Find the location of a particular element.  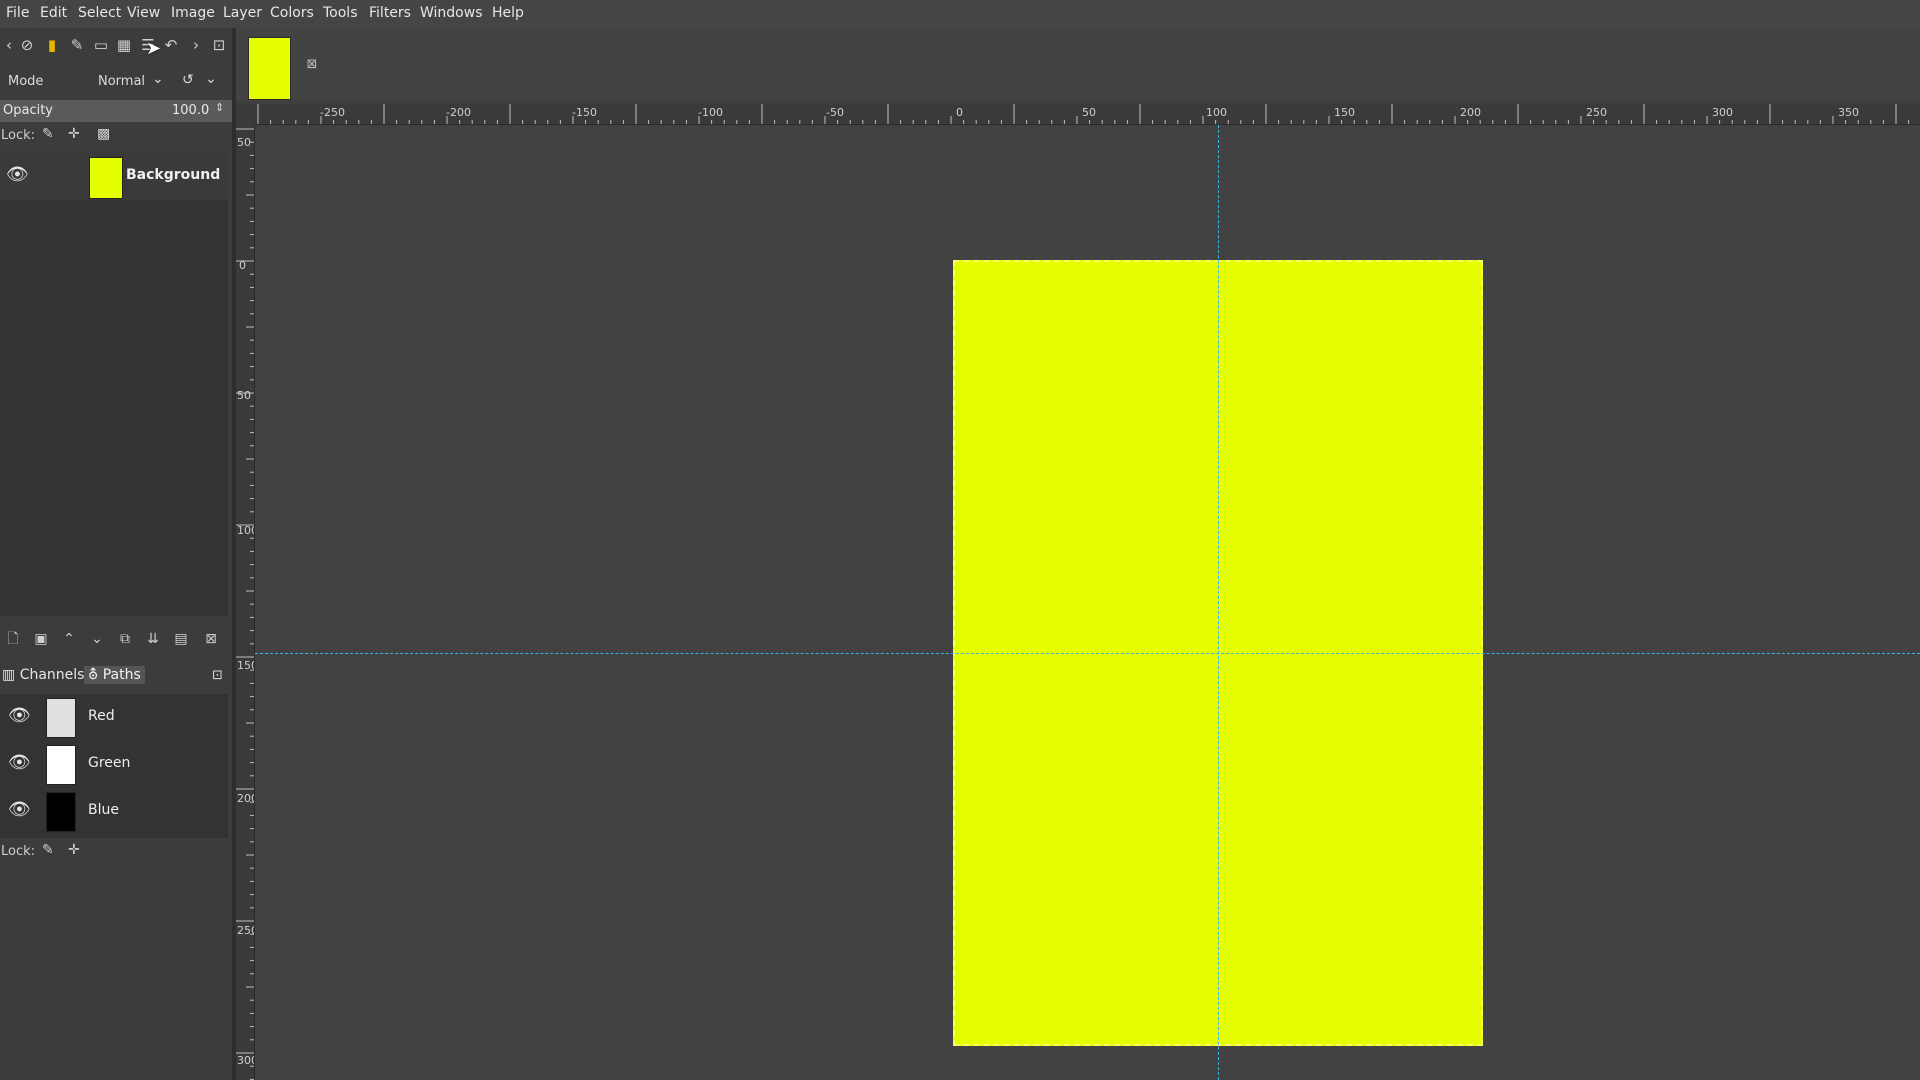

hruler-label: 200 is located at coordinates (1470, 112).